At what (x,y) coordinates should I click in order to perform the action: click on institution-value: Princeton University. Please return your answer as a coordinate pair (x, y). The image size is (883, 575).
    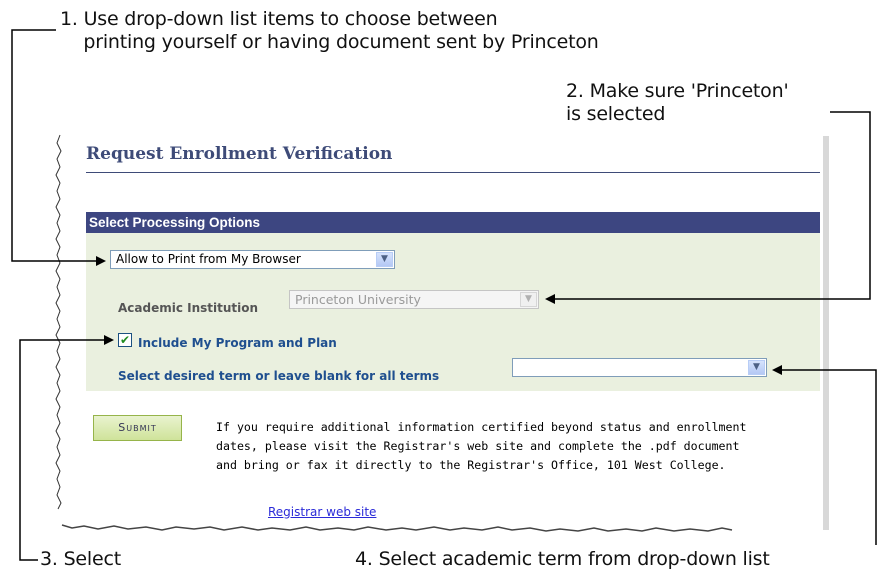
    Looking at the image, I should click on (358, 299).